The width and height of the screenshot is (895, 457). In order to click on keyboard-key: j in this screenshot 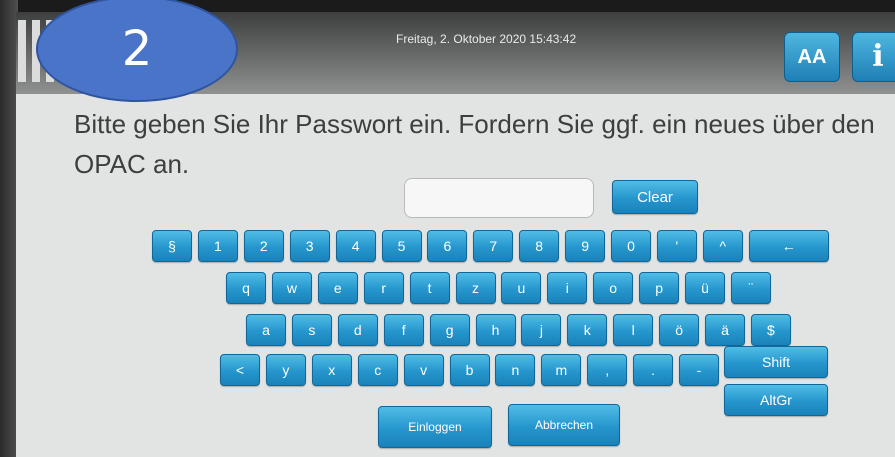, I will do `click(541, 330)`.